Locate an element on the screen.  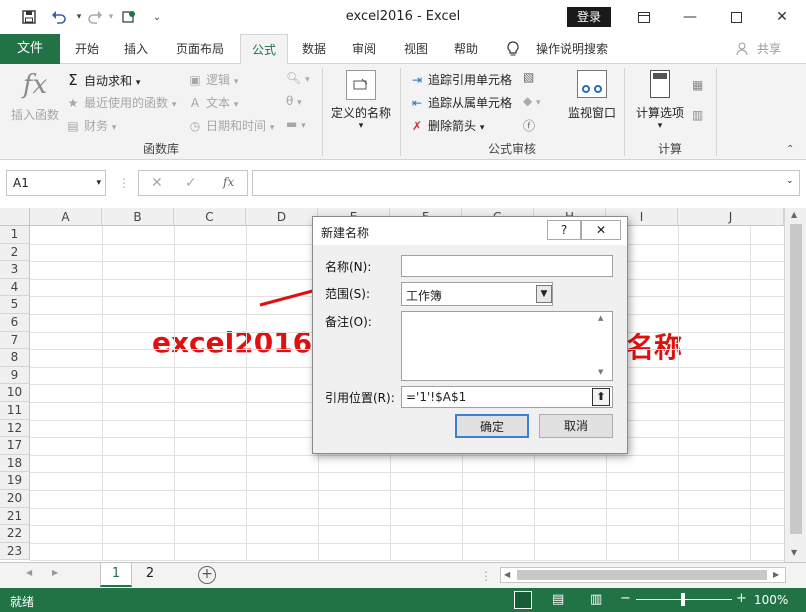
refers-to-input: ='1'!$A$1 ⬆ is located at coordinates (507, 397).